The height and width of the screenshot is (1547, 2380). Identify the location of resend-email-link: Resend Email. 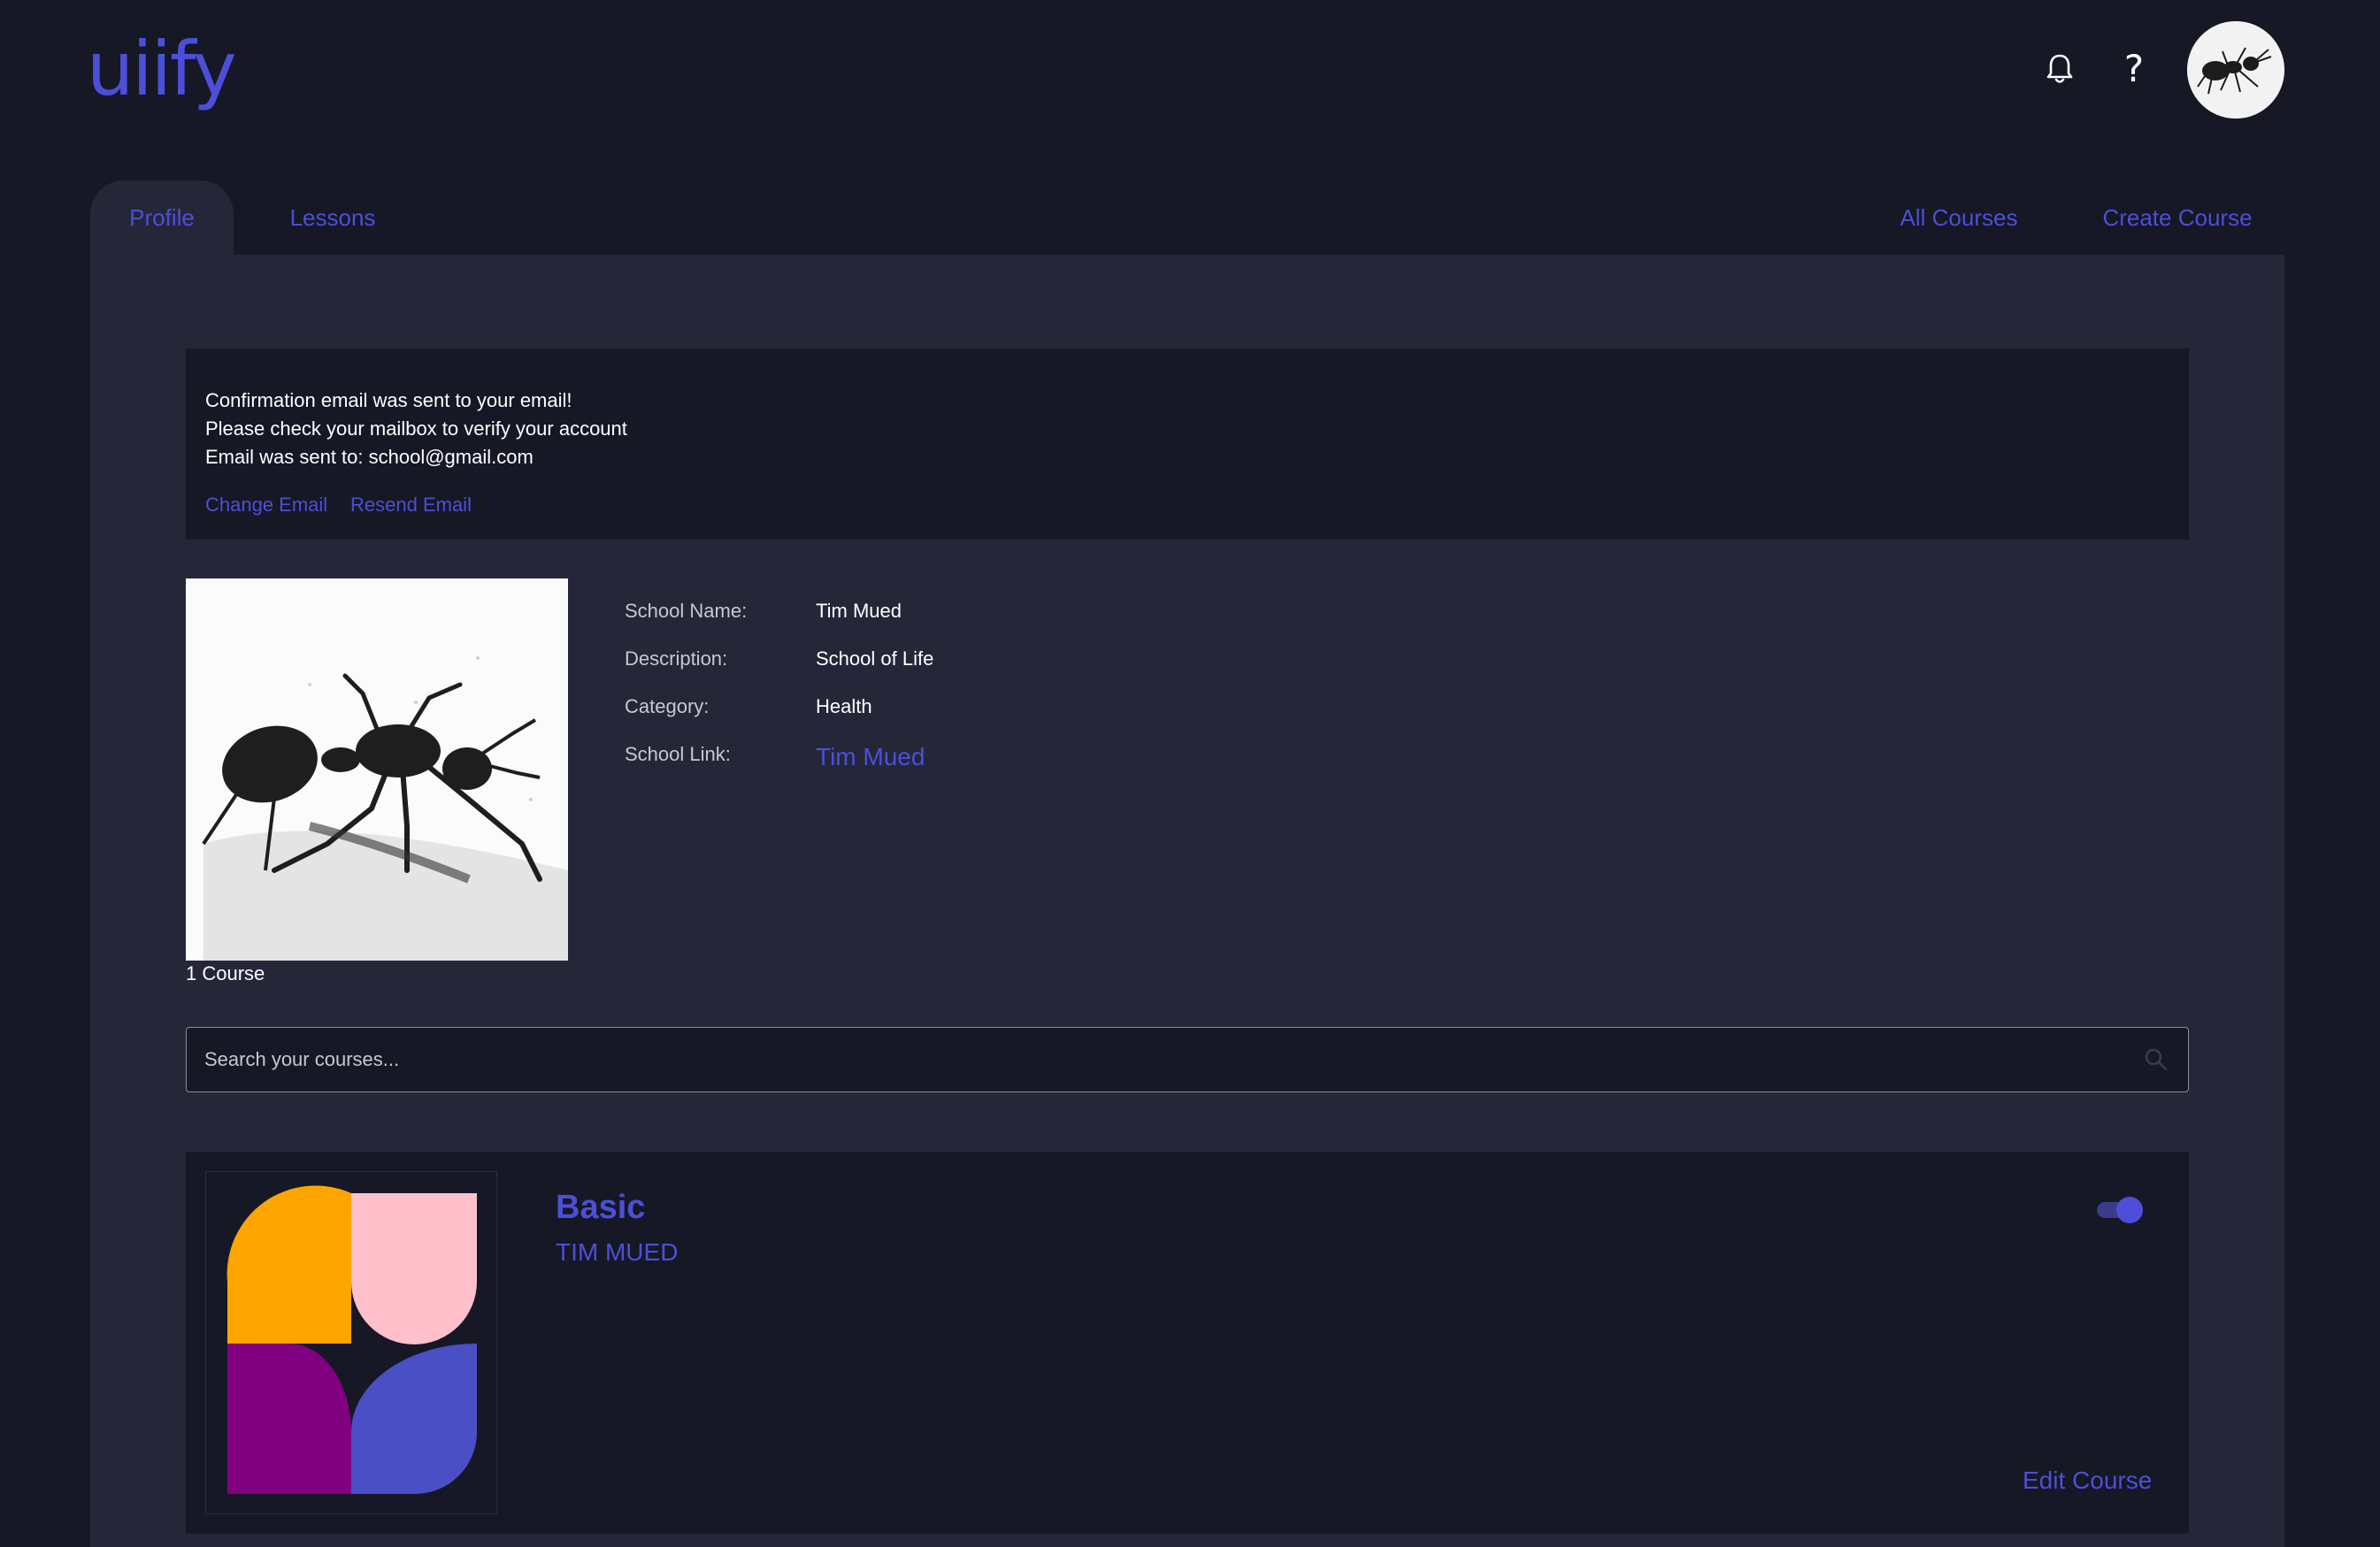
(411, 505).